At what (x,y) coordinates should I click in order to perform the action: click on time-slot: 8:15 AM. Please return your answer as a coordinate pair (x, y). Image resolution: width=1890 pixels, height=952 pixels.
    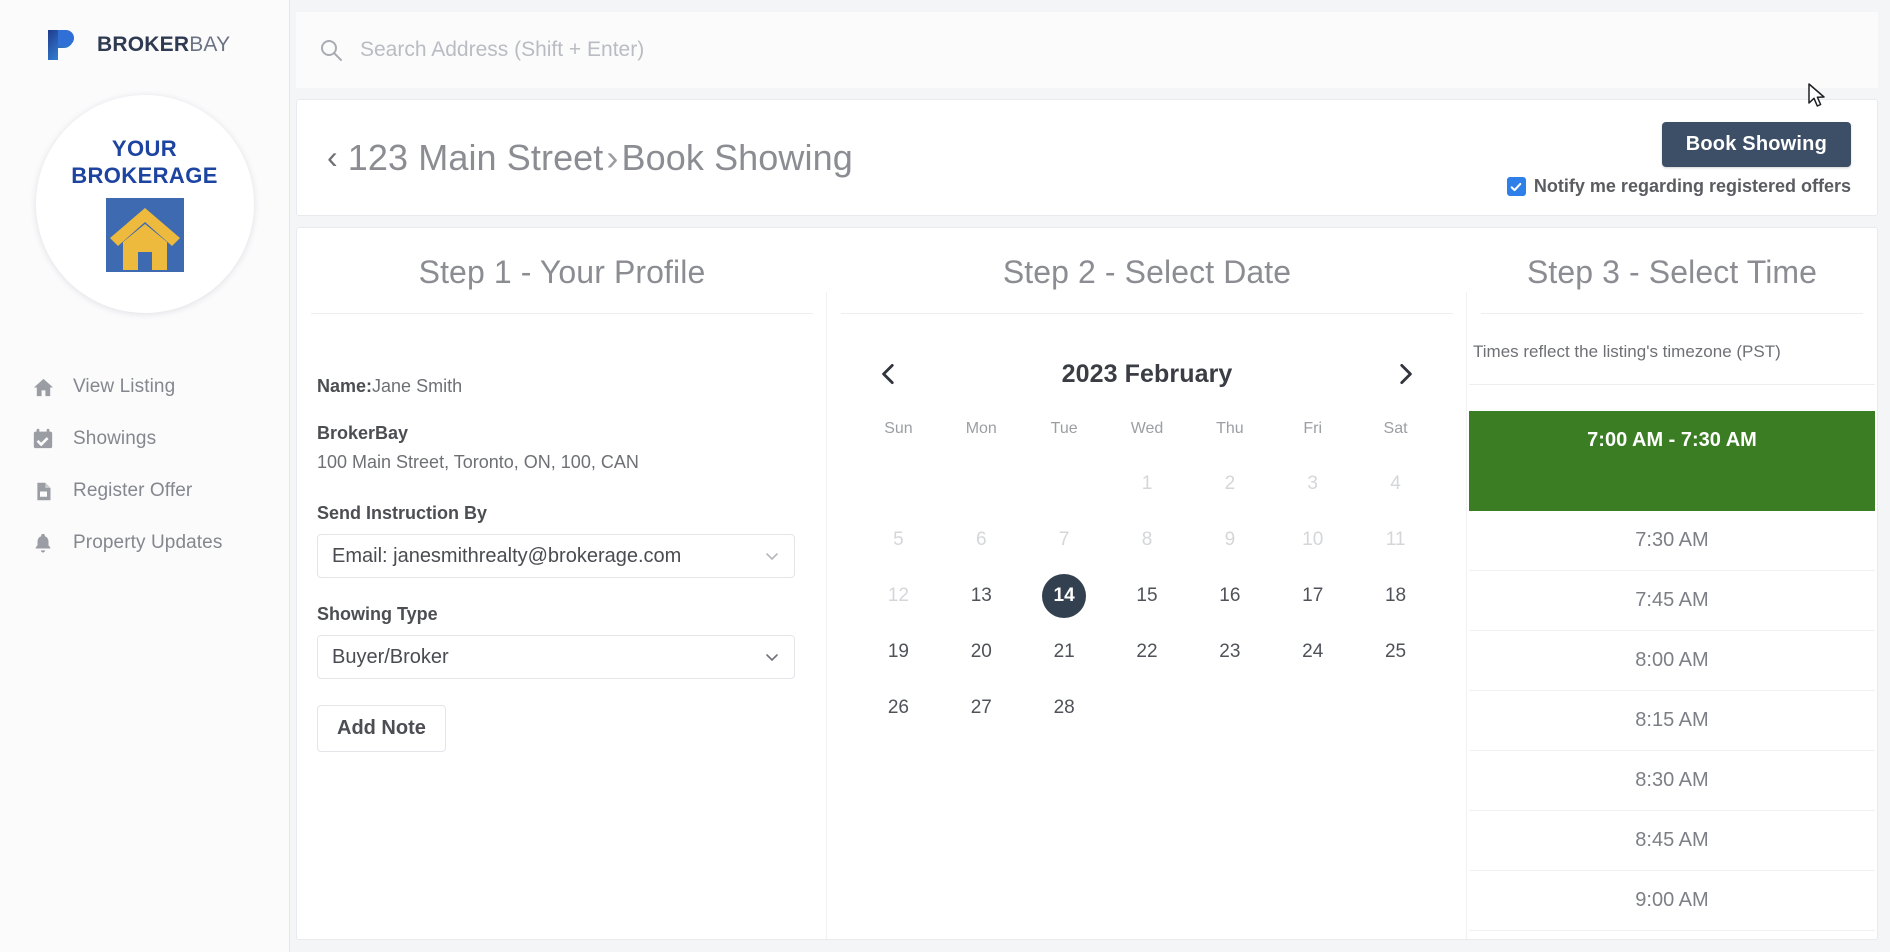
    Looking at the image, I should click on (1672, 721).